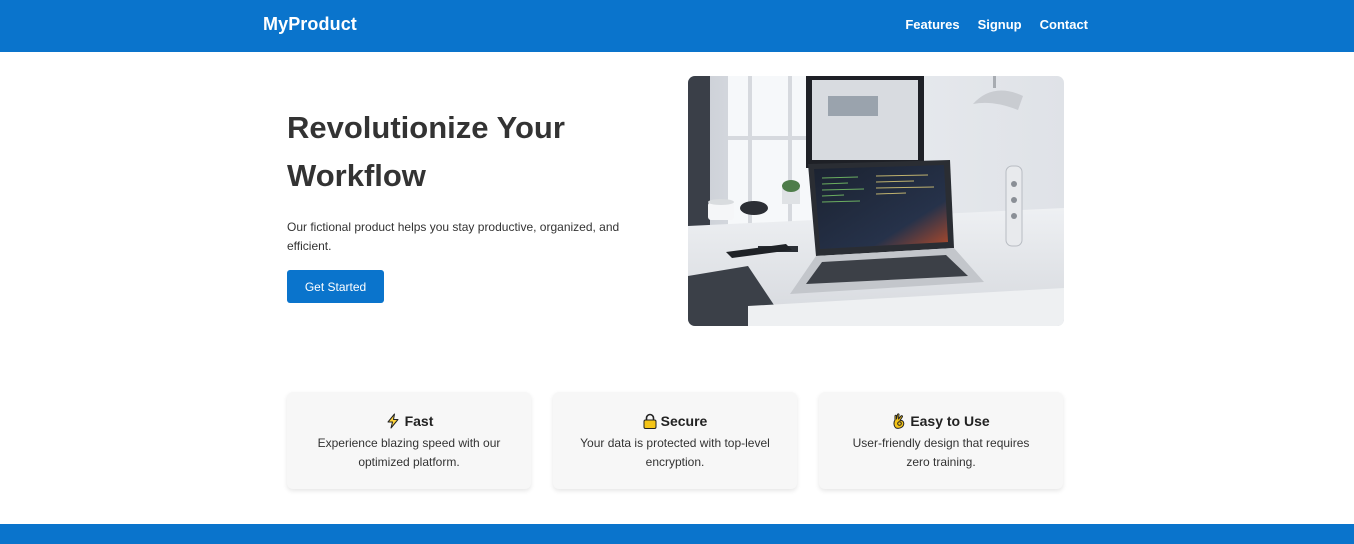  I want to click on feature-title: Easy to Use, so click(950, 421).